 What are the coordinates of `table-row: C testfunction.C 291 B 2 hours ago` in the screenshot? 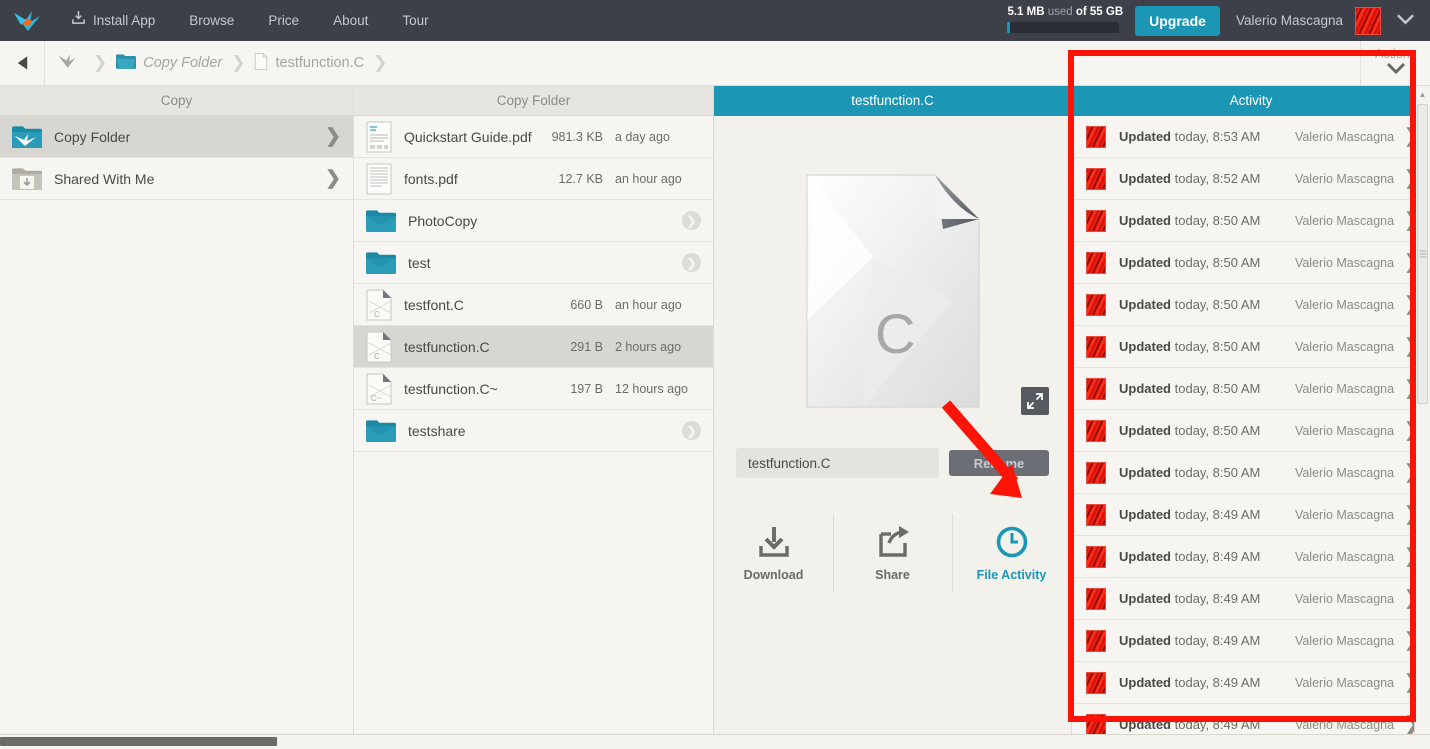 It's located at (533, 347).